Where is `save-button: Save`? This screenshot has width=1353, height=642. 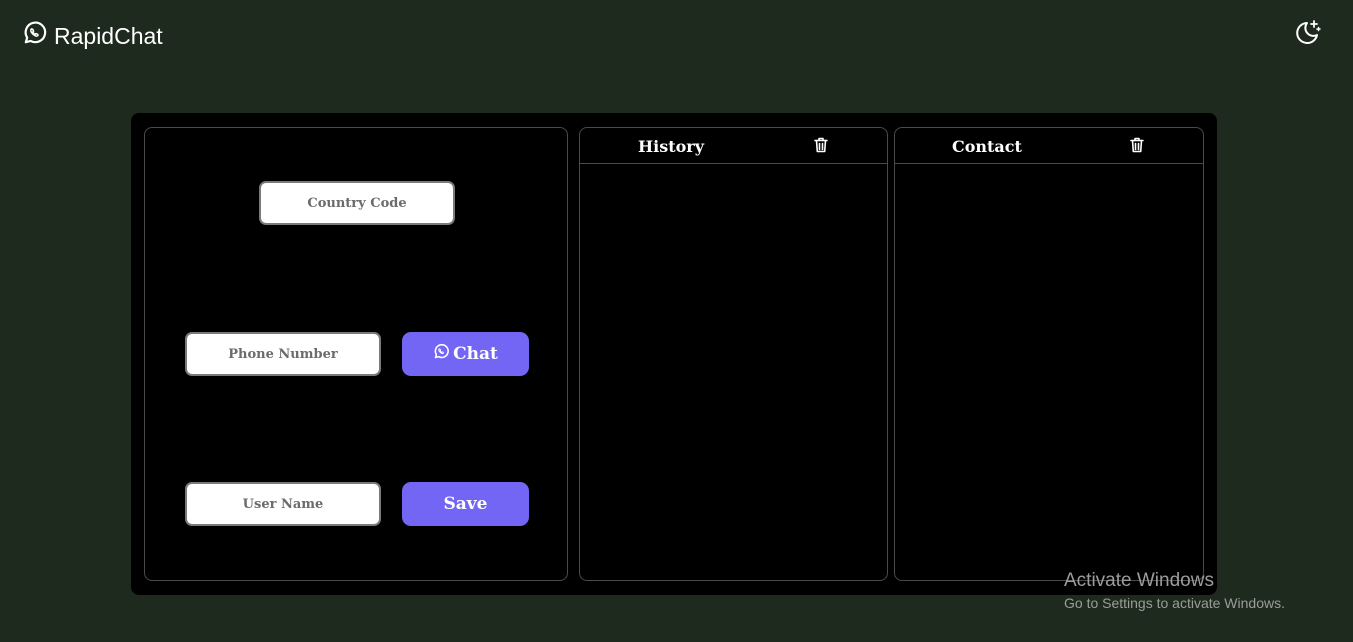 save-button: Save is located at coordinates (465, 504).